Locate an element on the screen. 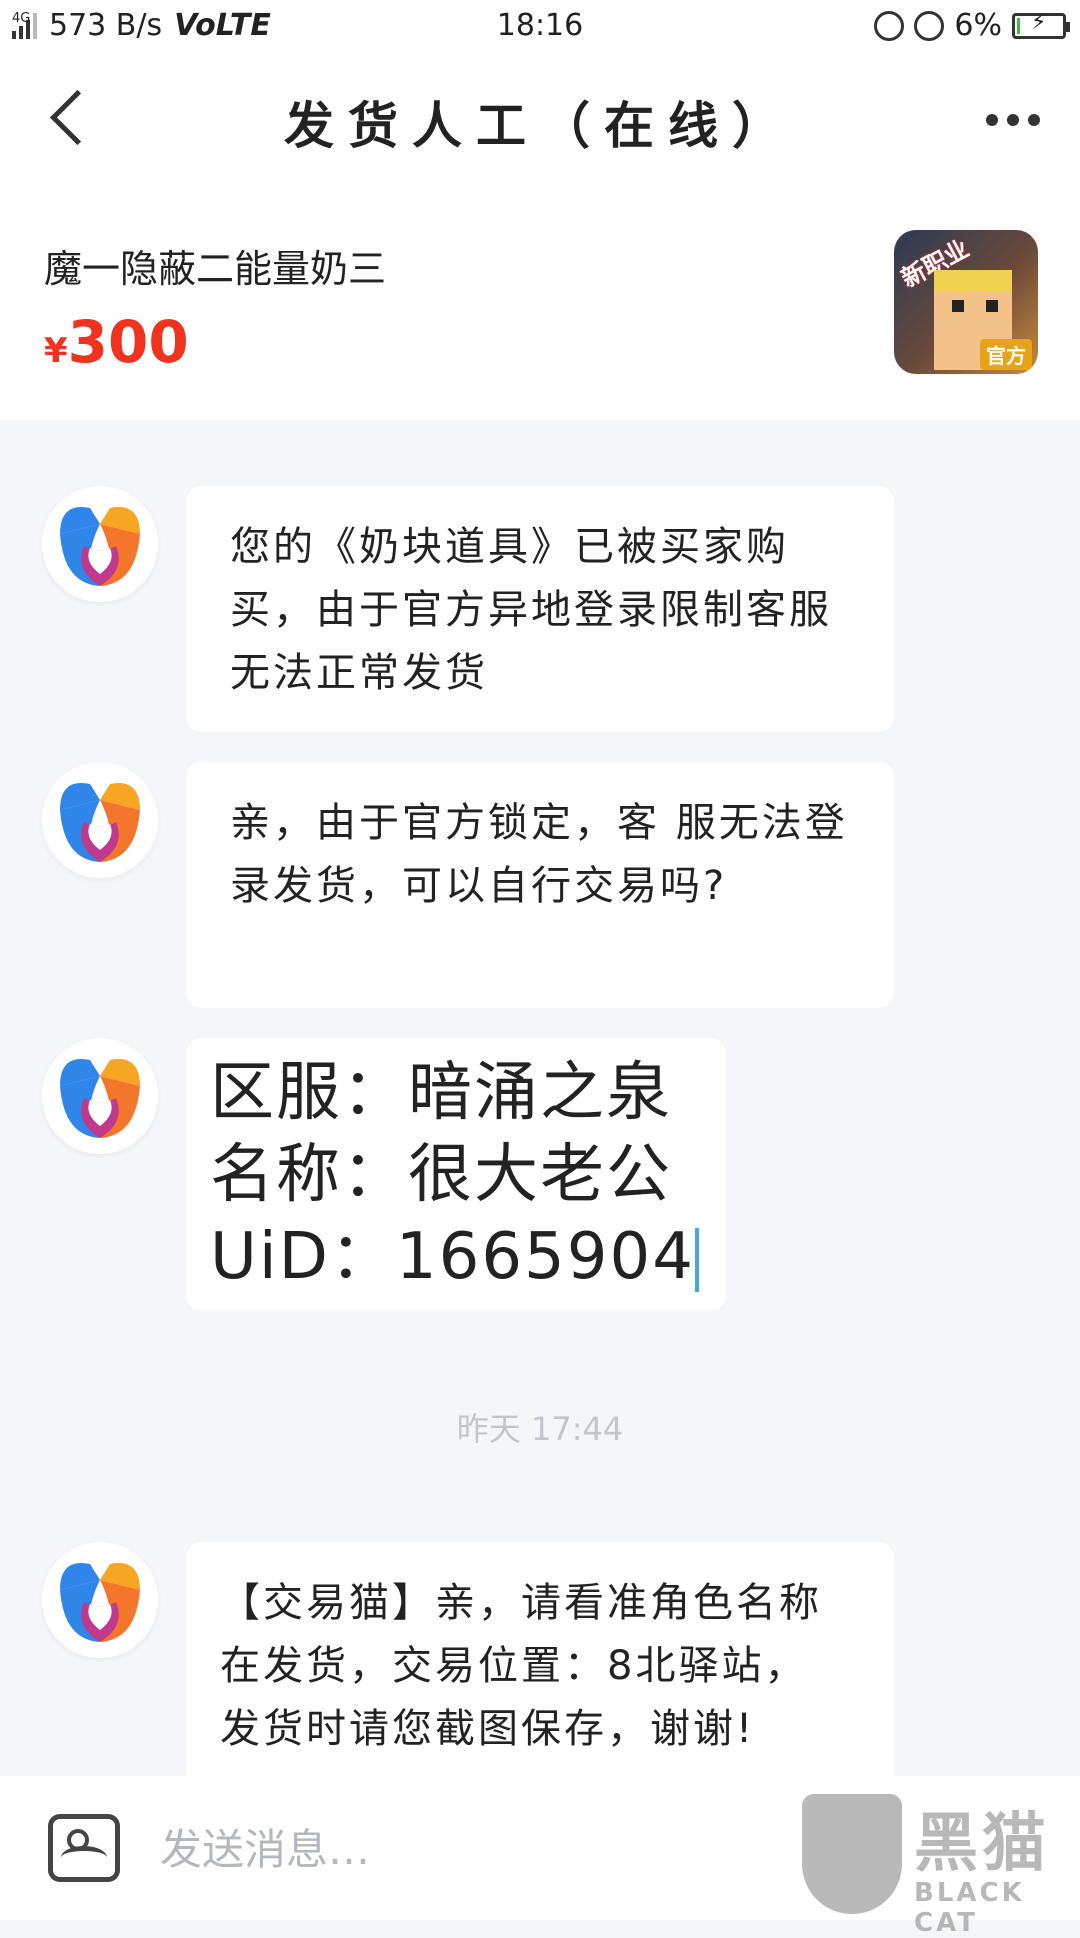  price-currency: ¥ is located at coordinates (56, 351).